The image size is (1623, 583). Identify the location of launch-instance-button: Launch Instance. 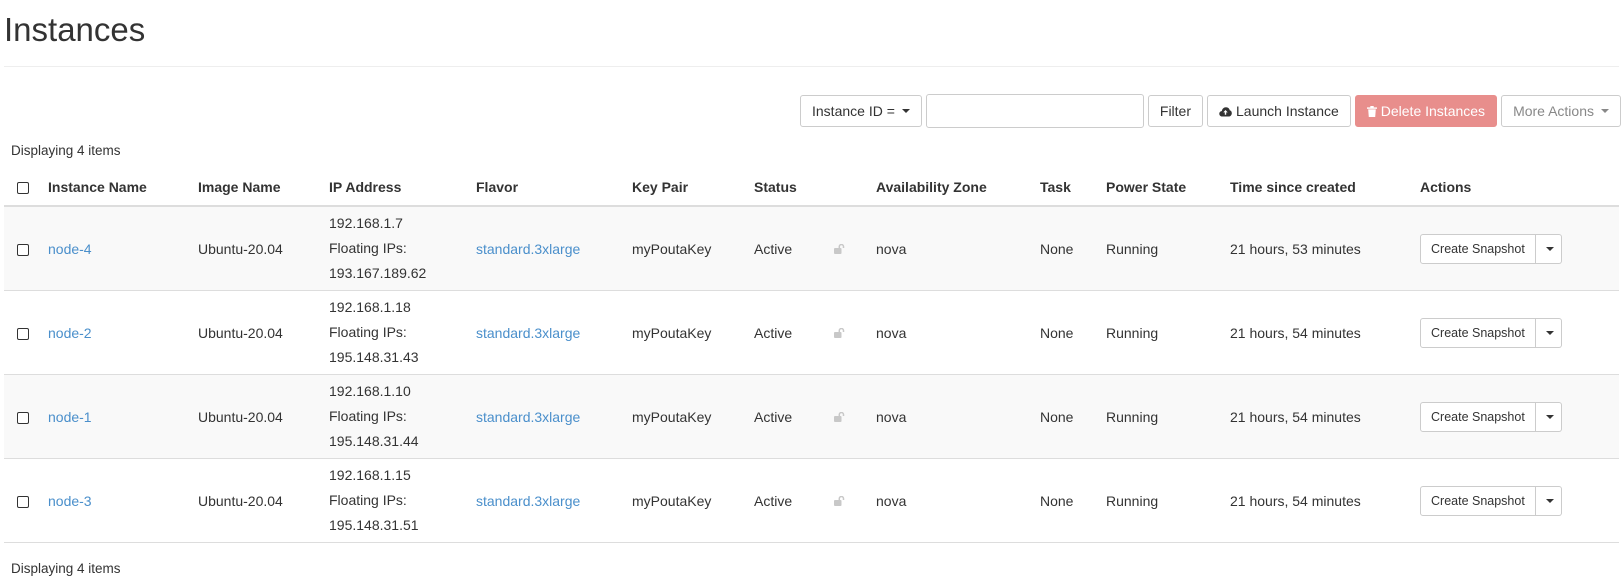
(1279, 111).